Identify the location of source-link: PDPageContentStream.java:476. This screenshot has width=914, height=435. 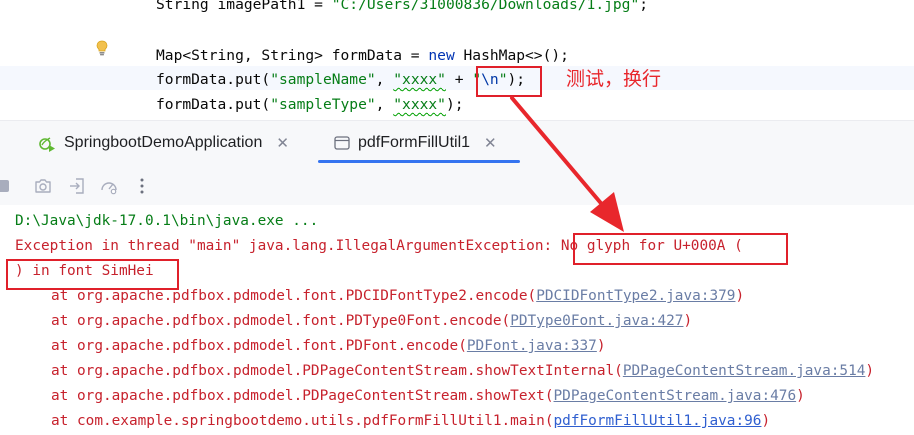
(675, 396).